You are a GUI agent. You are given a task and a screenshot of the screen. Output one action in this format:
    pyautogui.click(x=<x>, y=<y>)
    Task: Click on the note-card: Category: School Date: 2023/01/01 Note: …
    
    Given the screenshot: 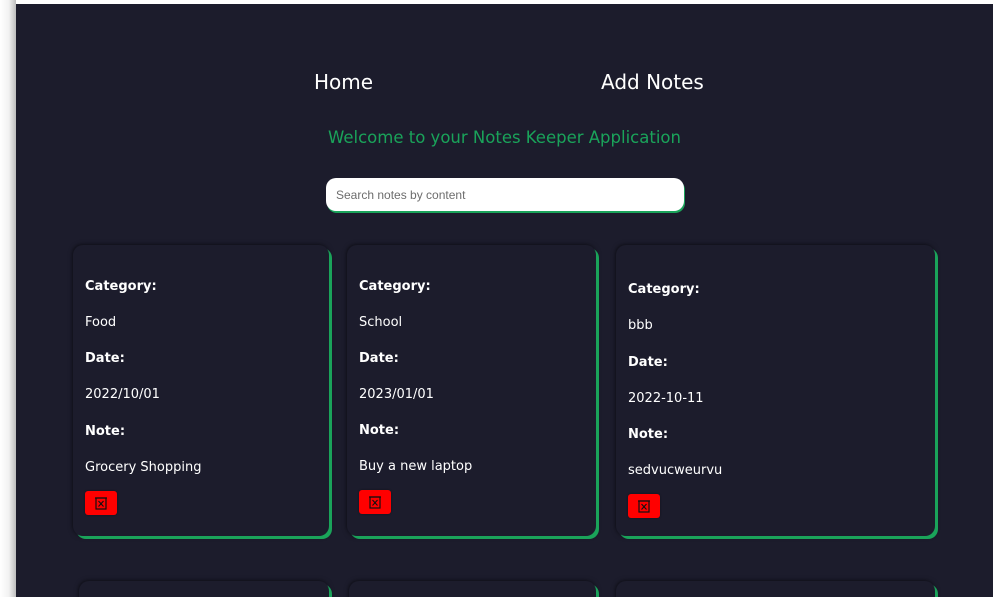 What is the action you would take?
    pyautogui.click(x=471, y=390)
    